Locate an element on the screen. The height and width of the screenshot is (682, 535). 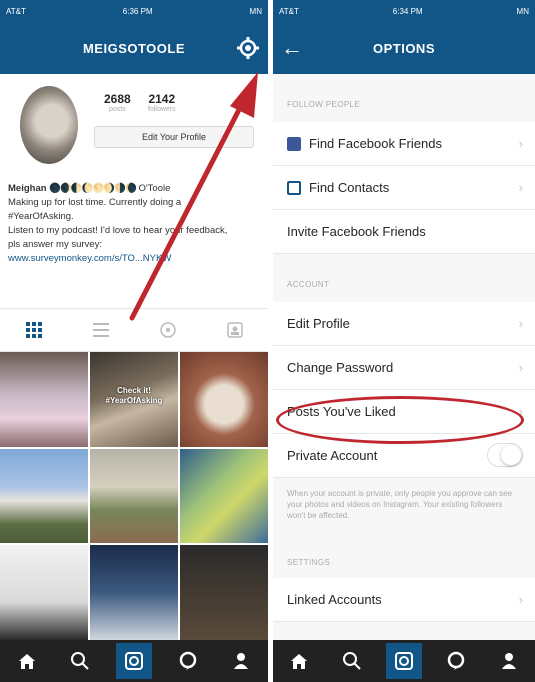
gear-icon is located at coordinates (248, 48).